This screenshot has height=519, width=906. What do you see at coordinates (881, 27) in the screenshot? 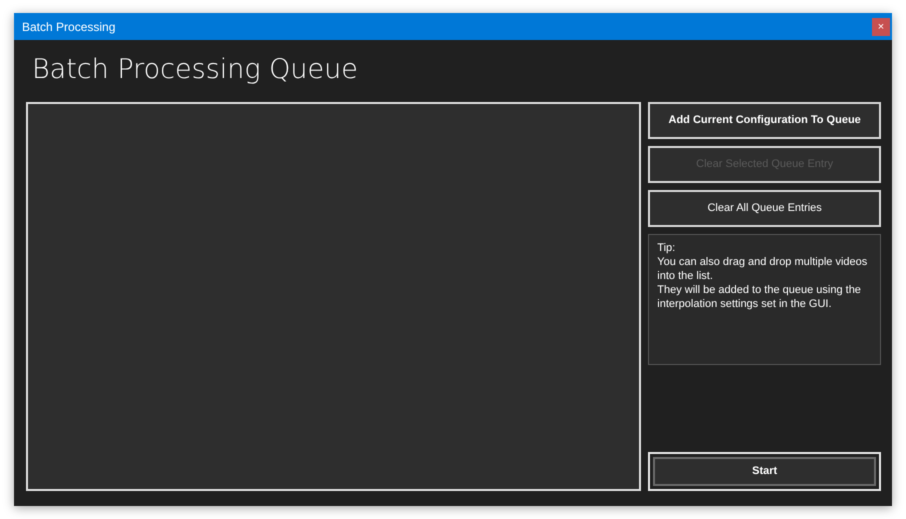
I see `close-button: ×` at bounding box center [881, 27].